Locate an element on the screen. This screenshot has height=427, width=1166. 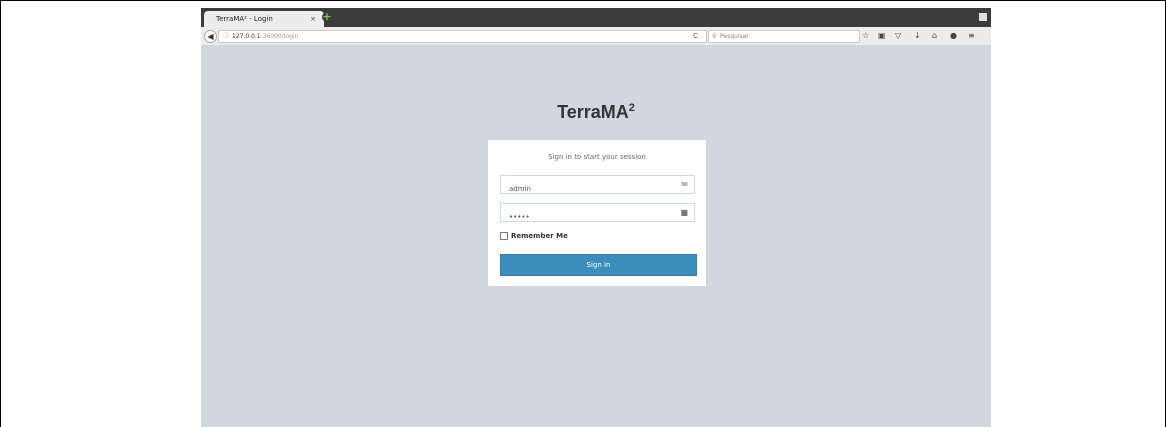
info-icon: ⓘ is located at coordinates (226, 36).